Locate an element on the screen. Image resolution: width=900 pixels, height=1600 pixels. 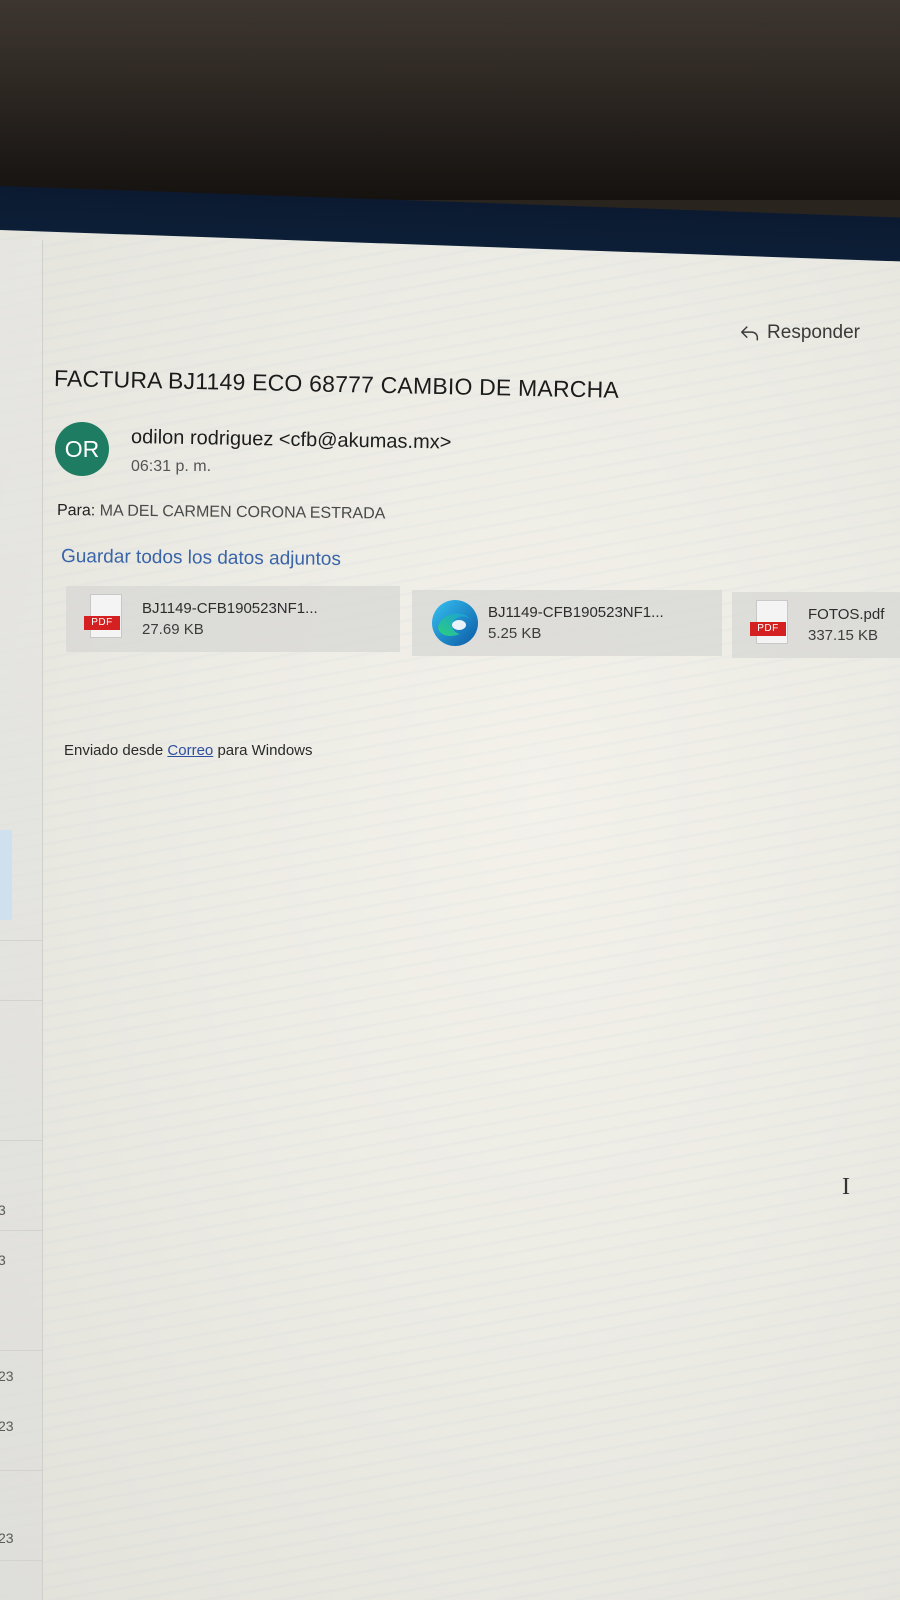
sender-name: odilon rodriguez <cfb@akumas.mx> is located at coordinates (291, 440).